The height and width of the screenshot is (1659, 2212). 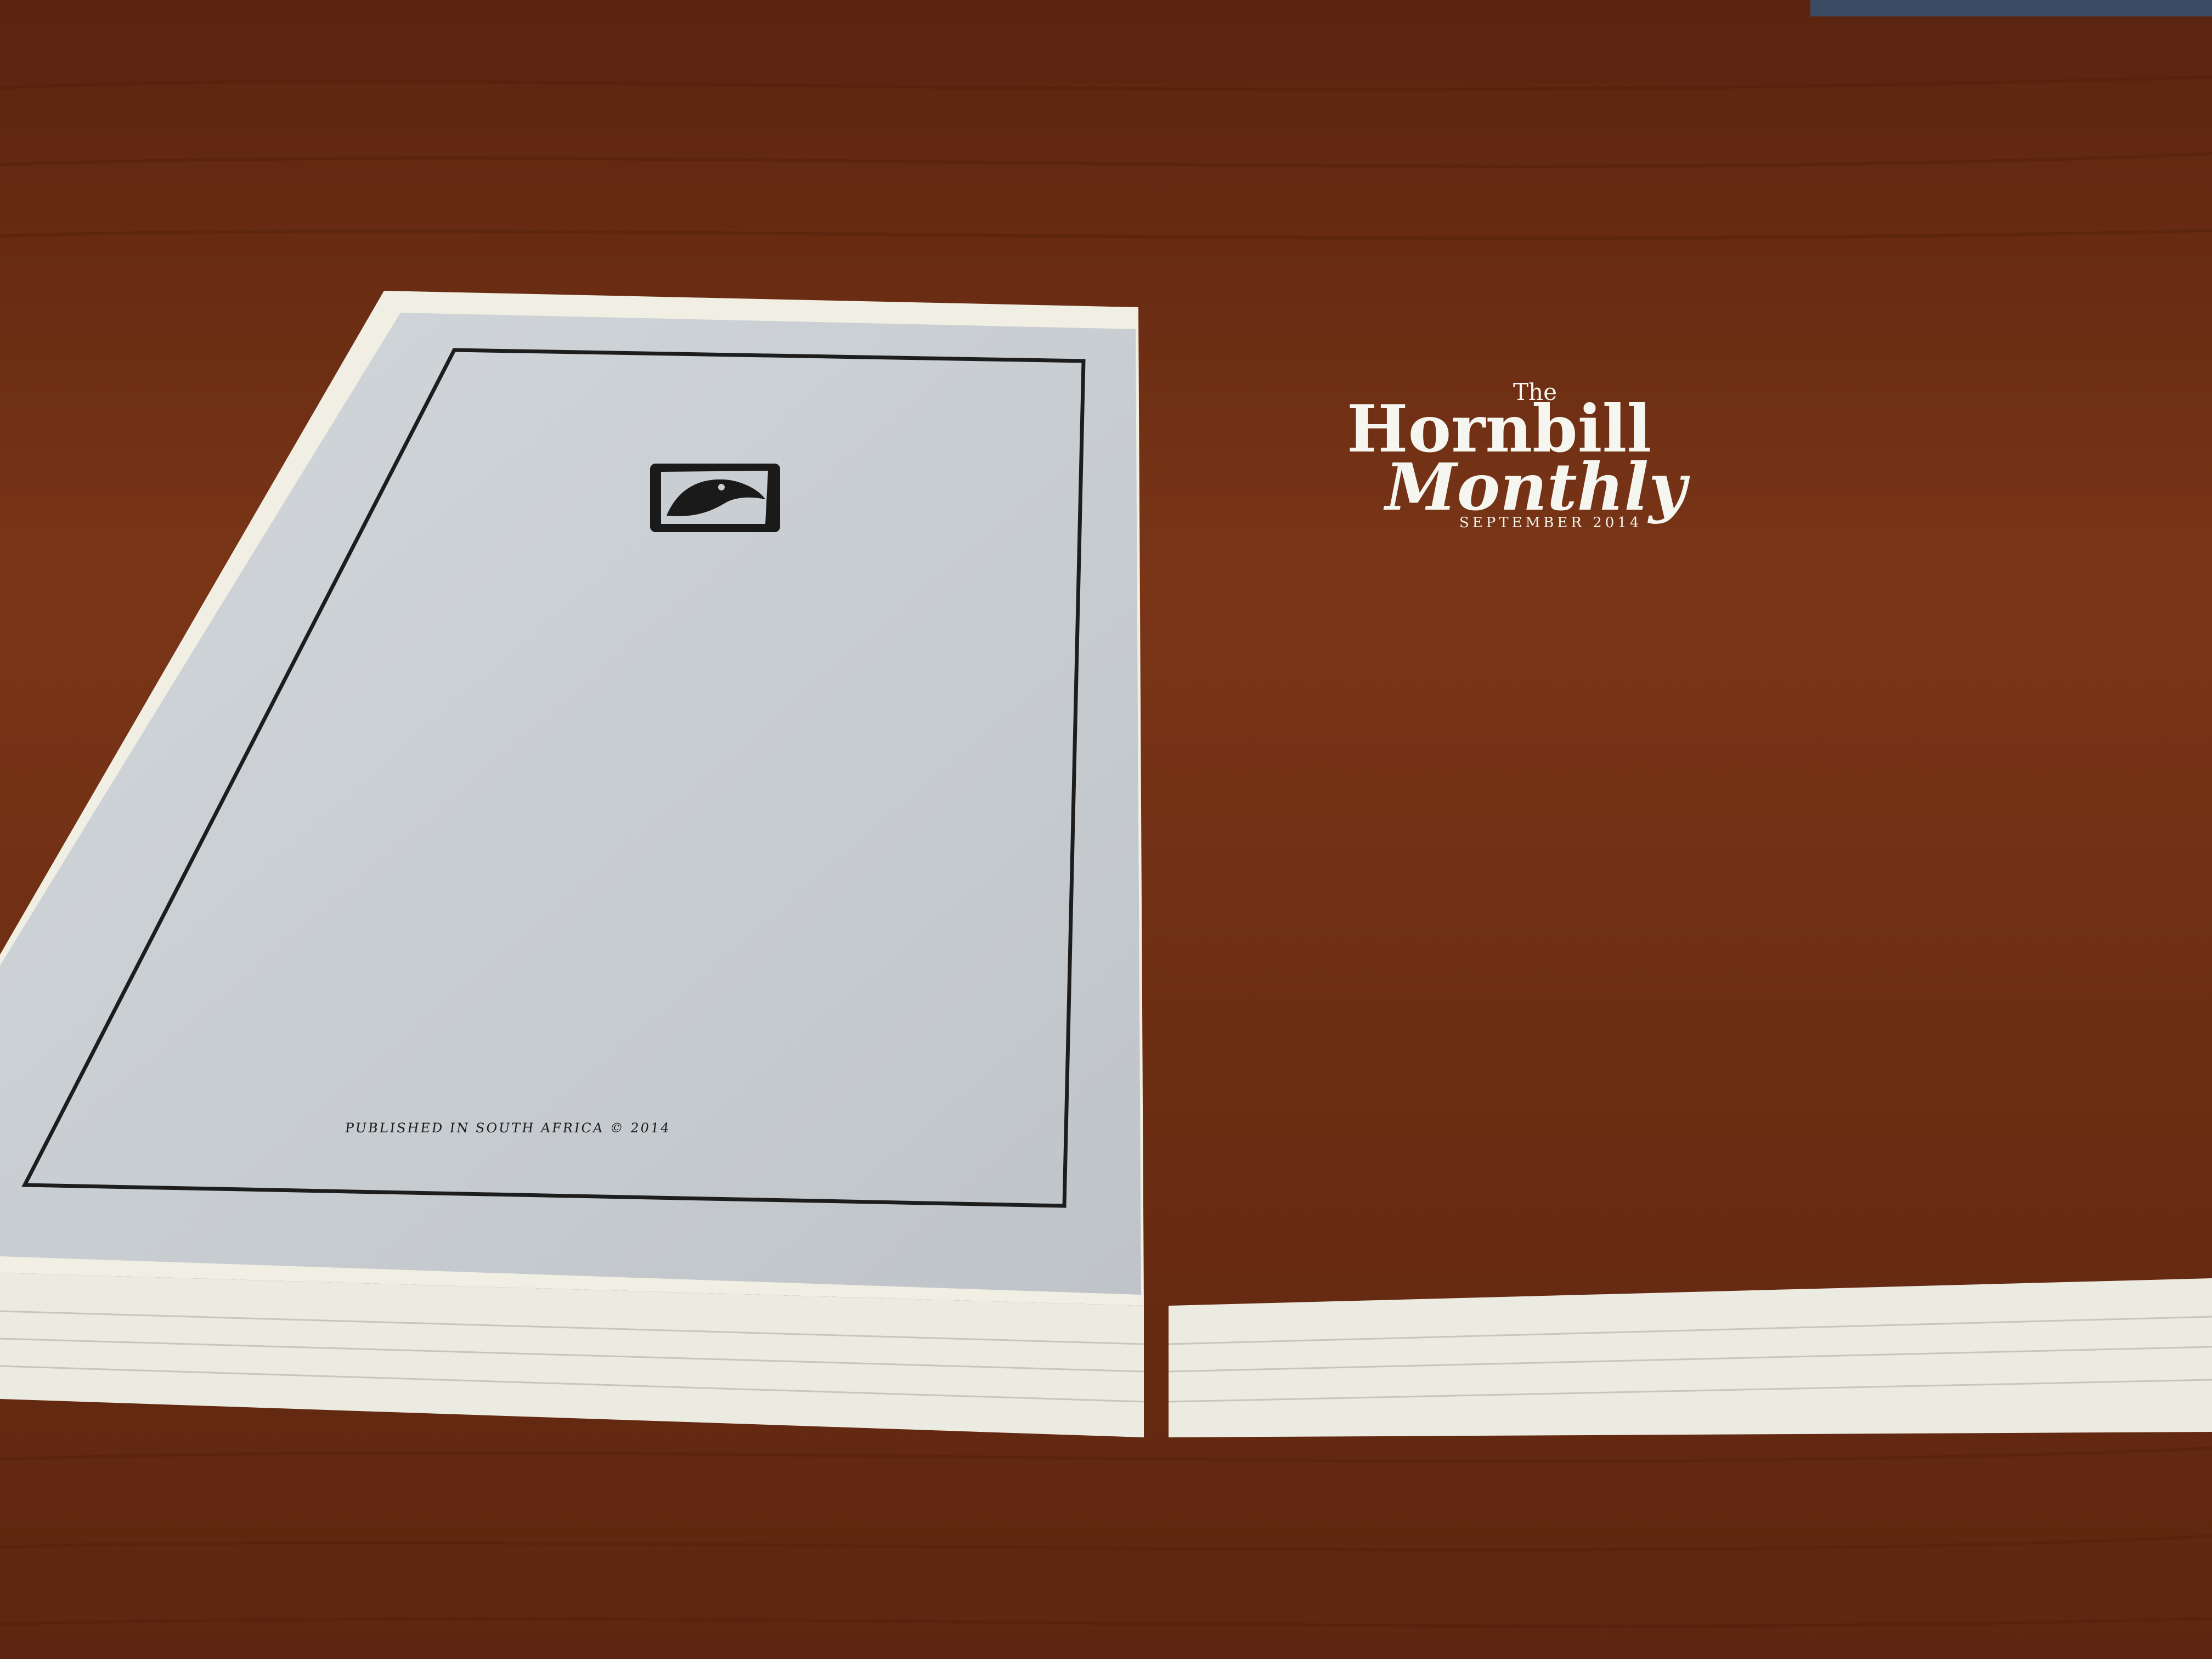 What do you see at coordinates (715, 498) in the screenshot?
I see `hornbill-icon` at bounding box center [715, 498].